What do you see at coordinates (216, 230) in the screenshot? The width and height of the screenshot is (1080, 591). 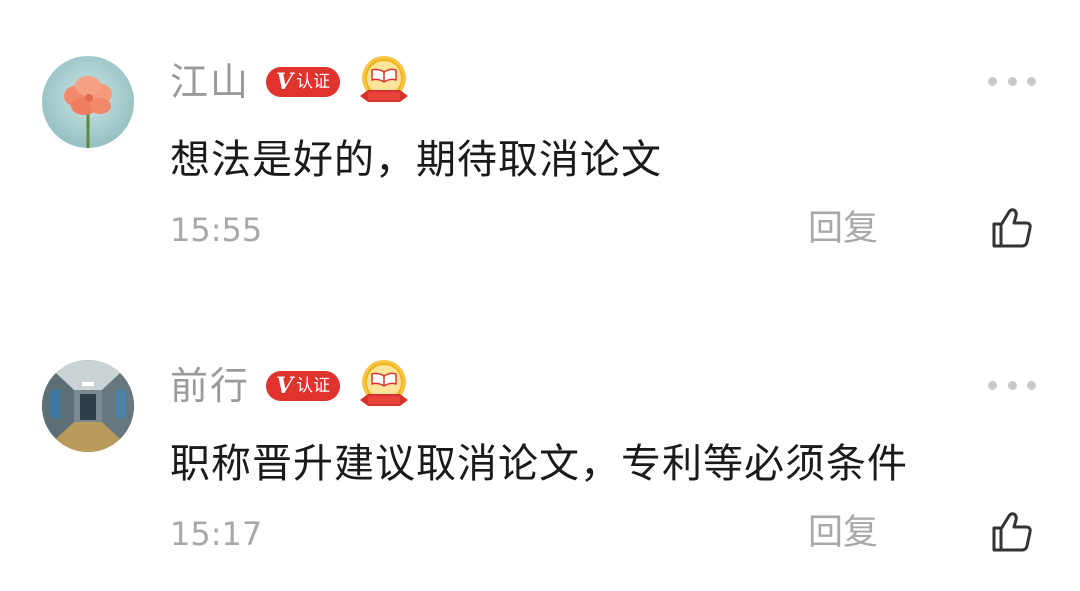 I see `comment-time: 15:55` at bounding box center [216, 230].